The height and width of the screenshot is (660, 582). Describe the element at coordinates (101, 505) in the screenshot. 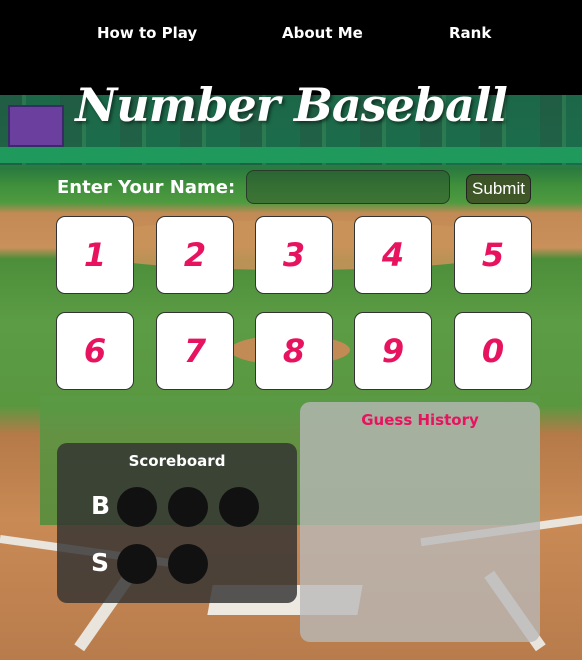

I see `balls-label: B` at that location.